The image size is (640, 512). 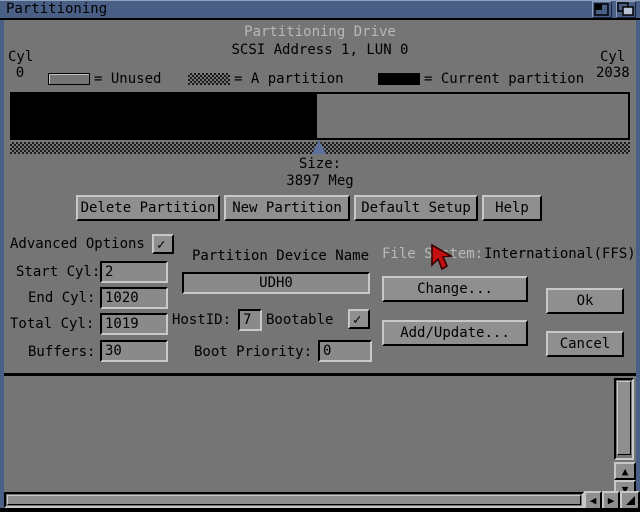 I want to click on start-cyl-label: Start Cyl:, so click(x=58, y=272).